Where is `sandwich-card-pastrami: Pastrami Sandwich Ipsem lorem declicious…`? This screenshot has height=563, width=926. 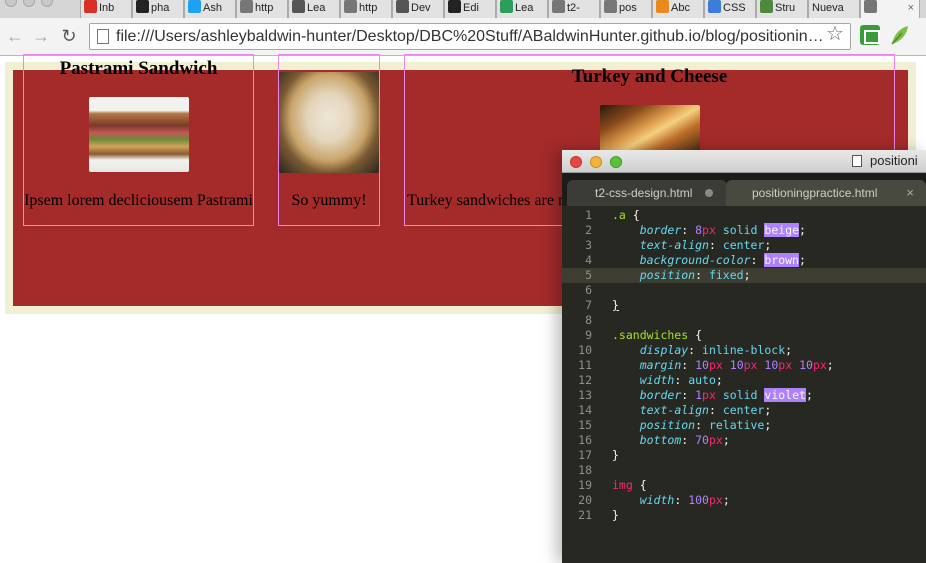
sandwich-card-pastrami: Pastrami Sandwich Ipsem lorem declicious… is located at coordinates (138, 140).